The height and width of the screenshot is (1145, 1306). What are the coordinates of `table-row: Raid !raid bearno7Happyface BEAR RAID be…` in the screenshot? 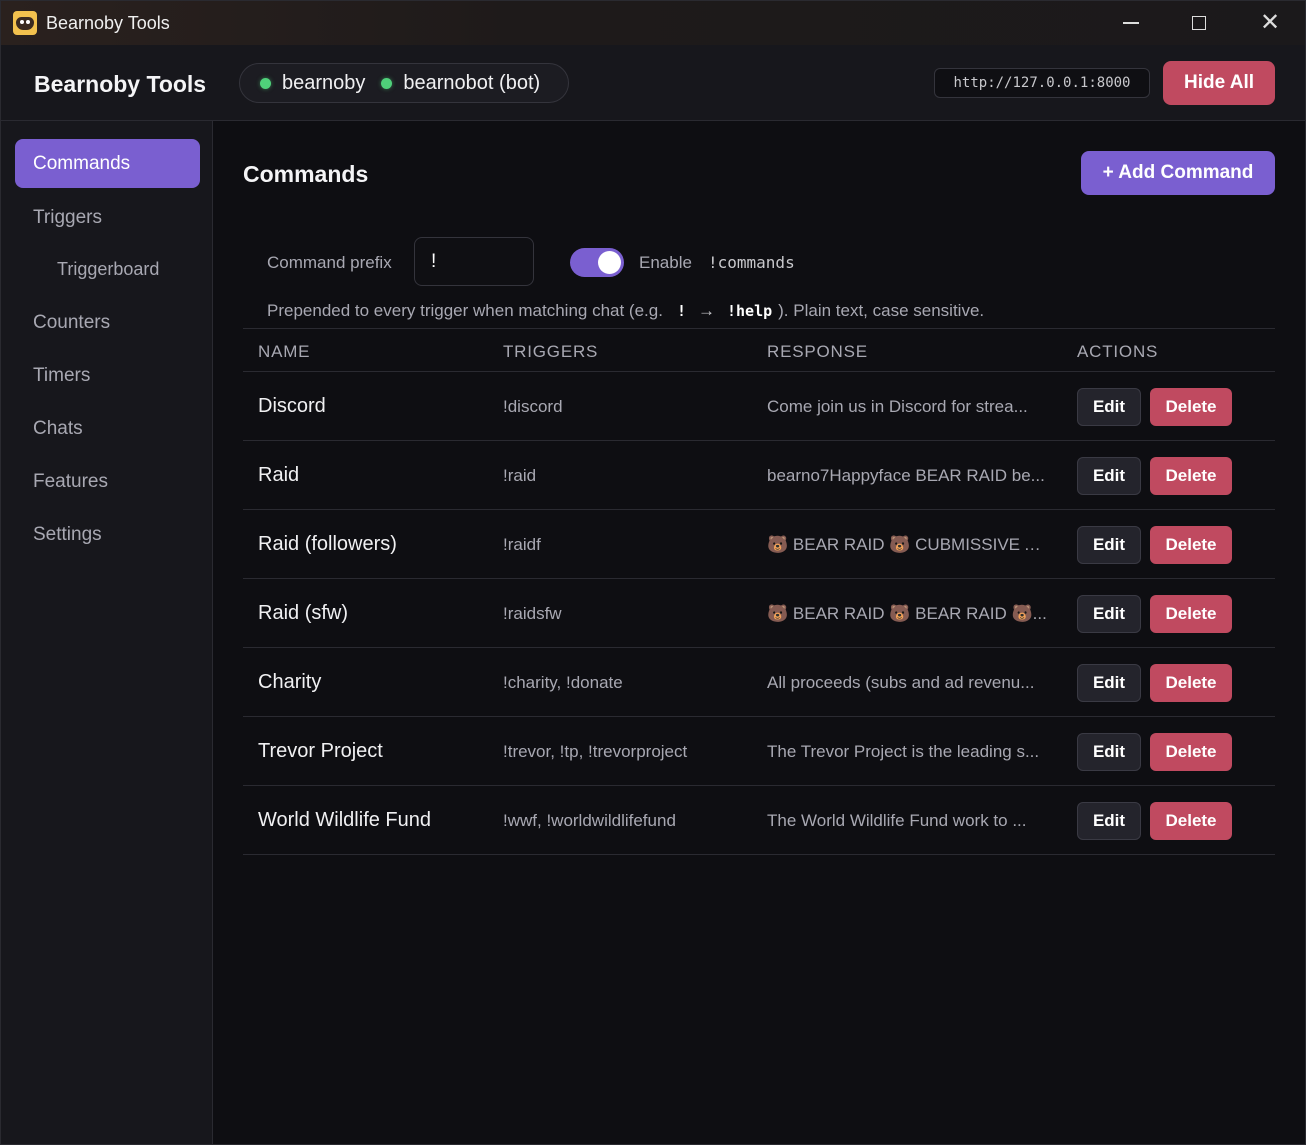 It's located at (759, 475).